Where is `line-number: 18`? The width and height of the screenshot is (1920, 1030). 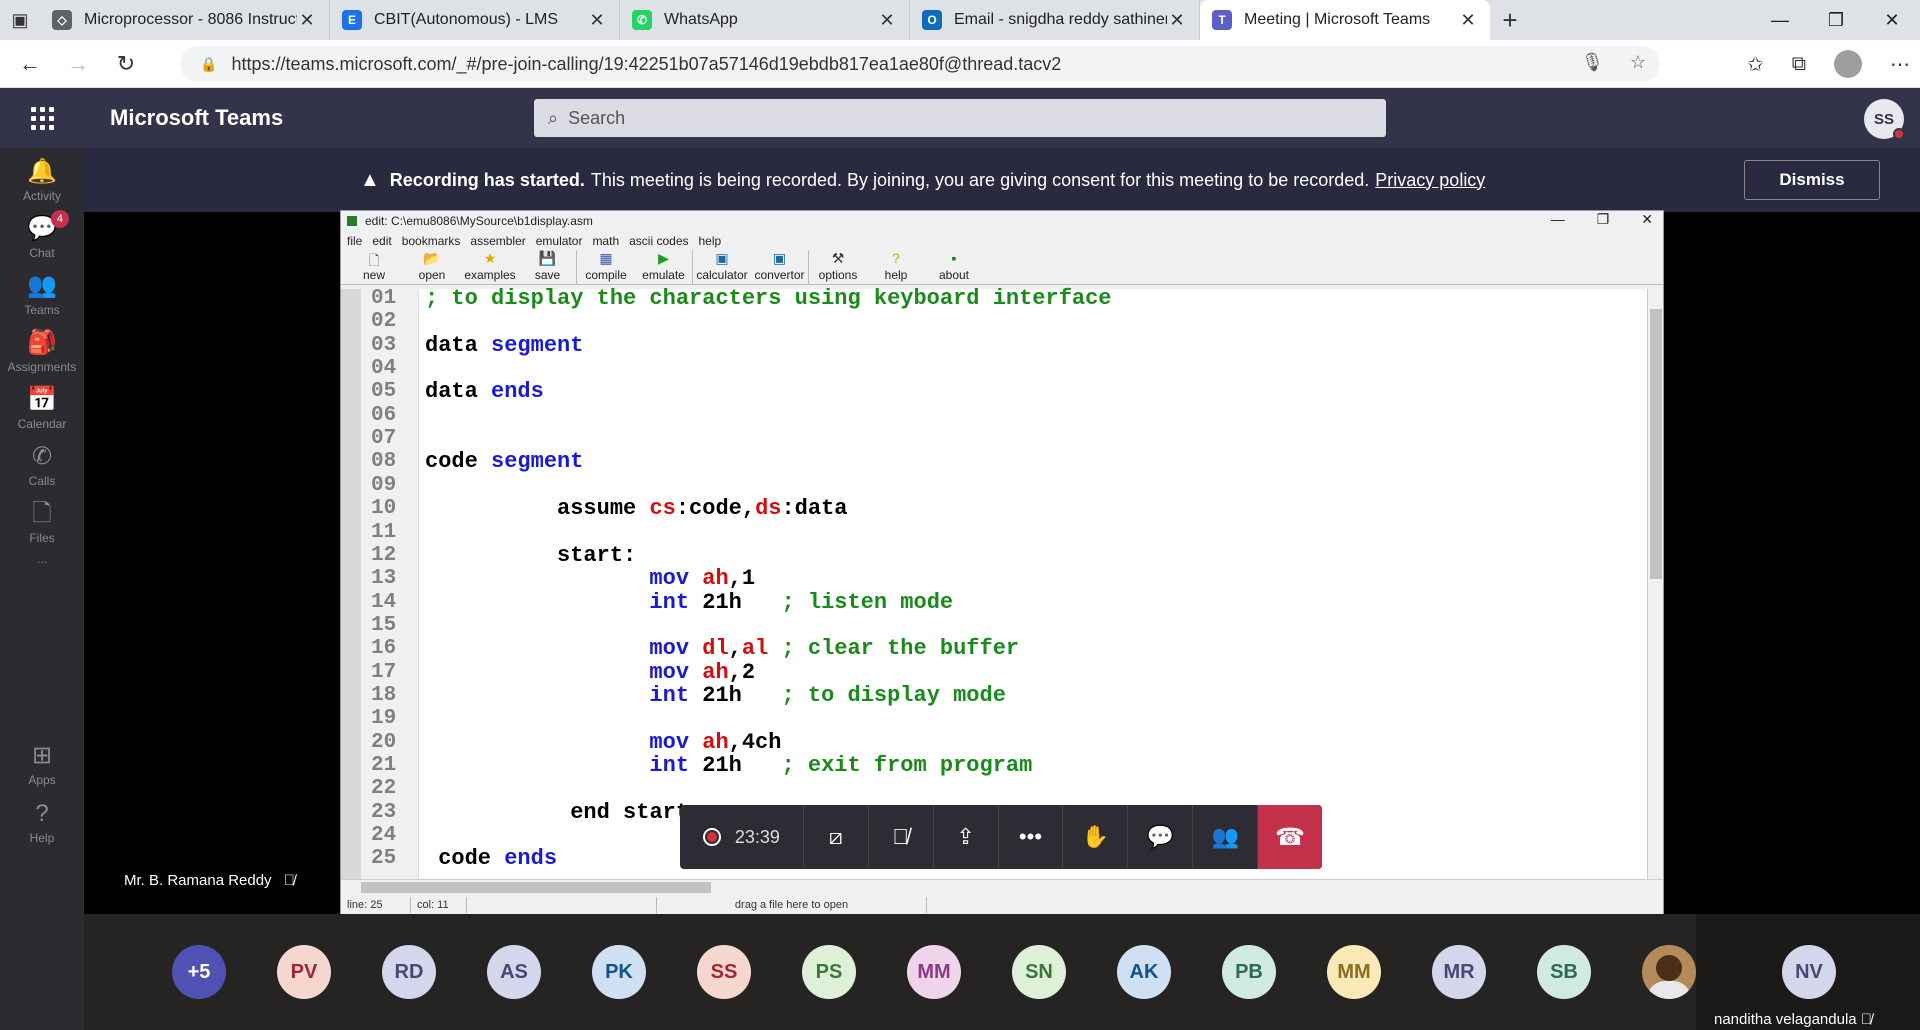 line-number: 18 is located at coordinates (384, 695).